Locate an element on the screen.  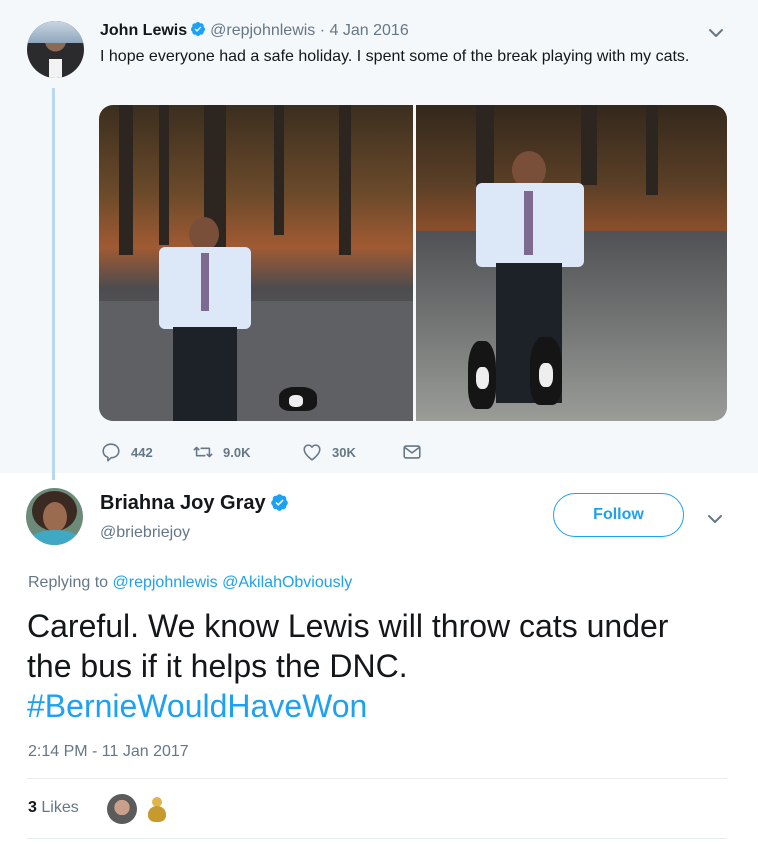
follow-button: Follow is located at coordinates (618, 515).